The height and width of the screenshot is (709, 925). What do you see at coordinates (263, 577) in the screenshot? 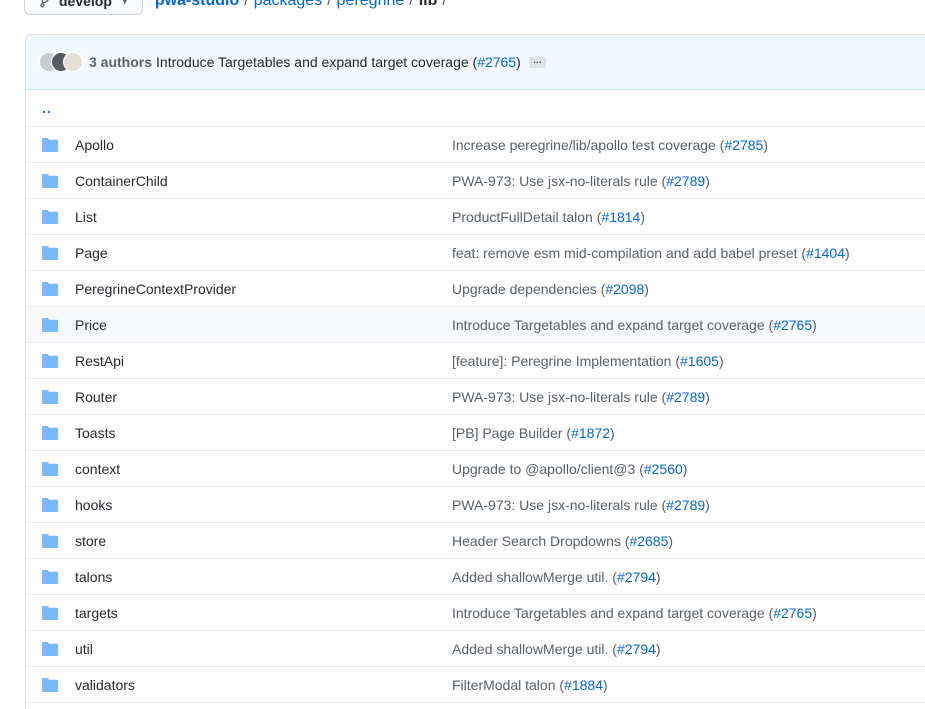
I see `folder-name-link: talons` at bounding box center [263, 577].